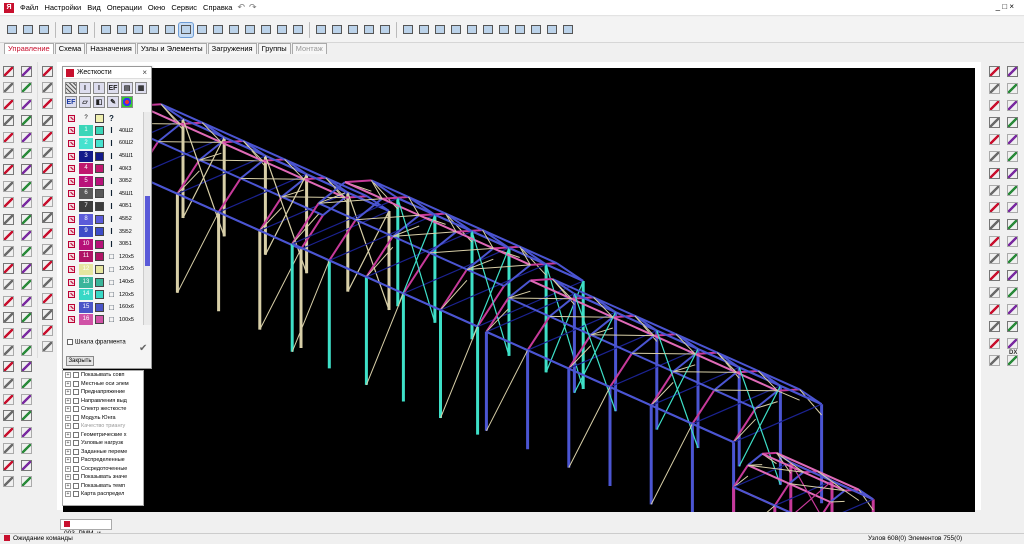  Describe the element at coordinates (113, 88) in the screenshot. I see `ef-section-icon: EF` at that location.